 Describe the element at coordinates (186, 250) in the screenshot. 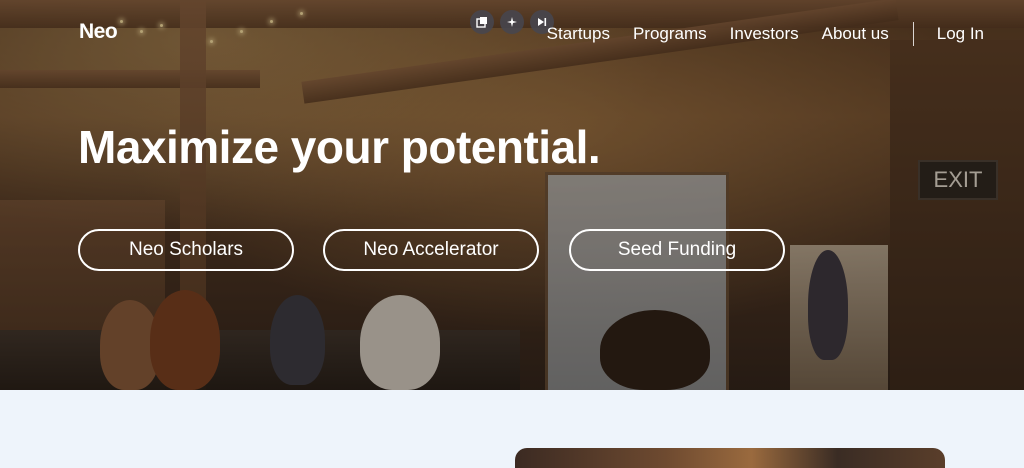

I see `neo-scholars-button: Neo Scholars` at that location.